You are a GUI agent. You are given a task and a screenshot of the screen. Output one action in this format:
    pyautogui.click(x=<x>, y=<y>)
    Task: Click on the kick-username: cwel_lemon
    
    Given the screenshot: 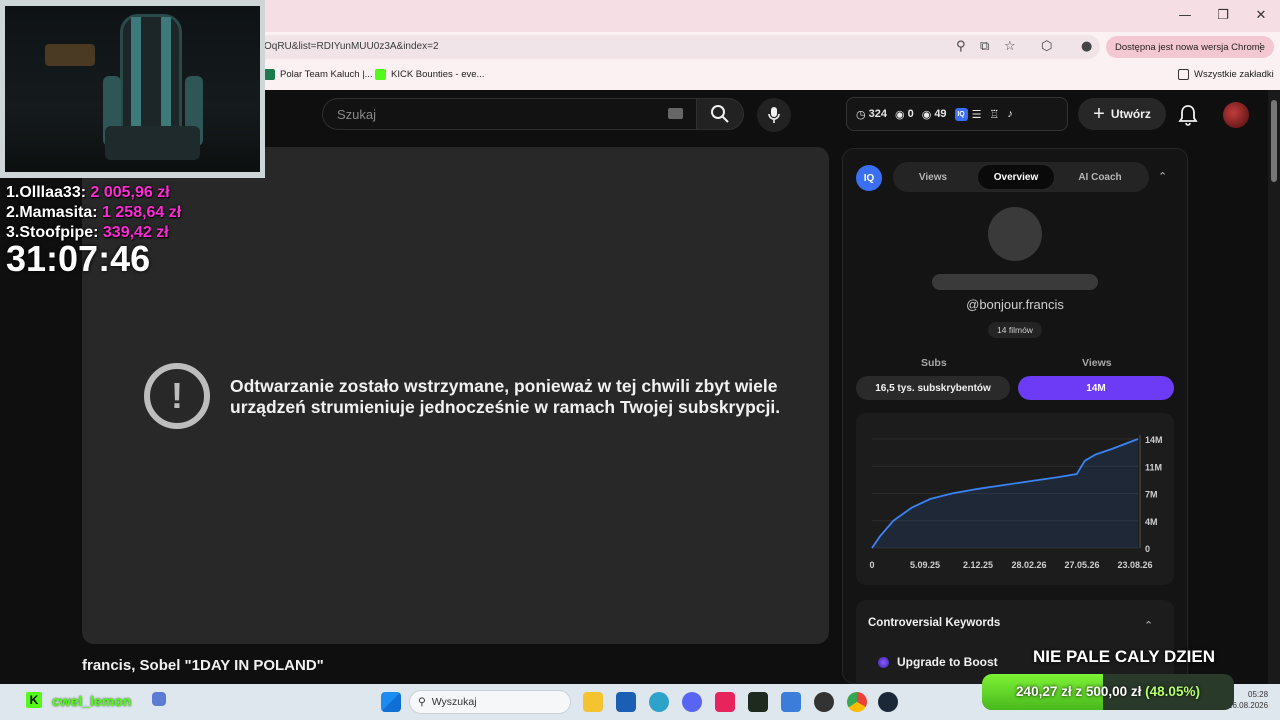 What is the action you would take?
    pyautogui.click(x=92, y=701)
    